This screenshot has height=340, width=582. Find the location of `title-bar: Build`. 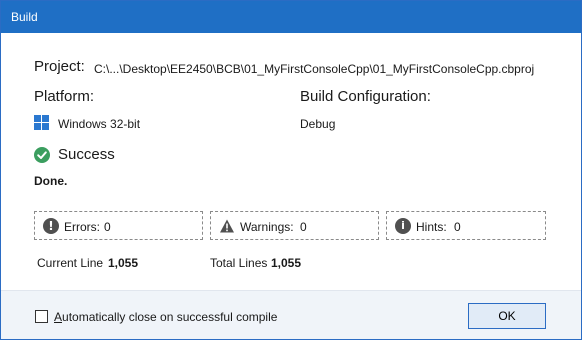

title-bar: Build is located at coordinates (291, 17).